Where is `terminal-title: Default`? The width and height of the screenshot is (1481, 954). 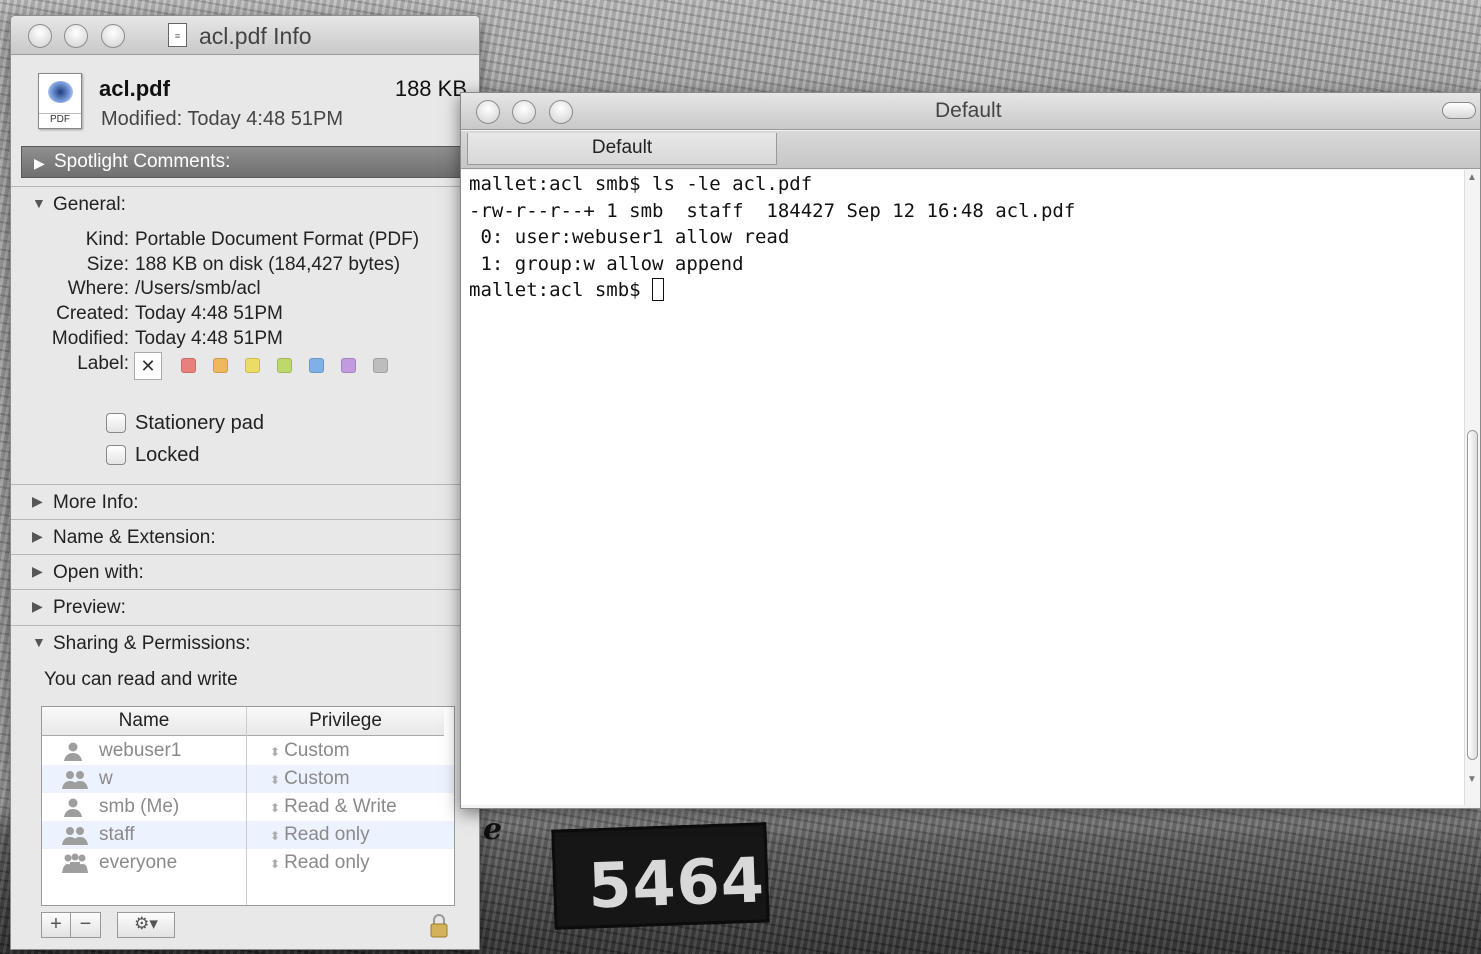
terminal-title: Default is located at coordinates (968, 110).